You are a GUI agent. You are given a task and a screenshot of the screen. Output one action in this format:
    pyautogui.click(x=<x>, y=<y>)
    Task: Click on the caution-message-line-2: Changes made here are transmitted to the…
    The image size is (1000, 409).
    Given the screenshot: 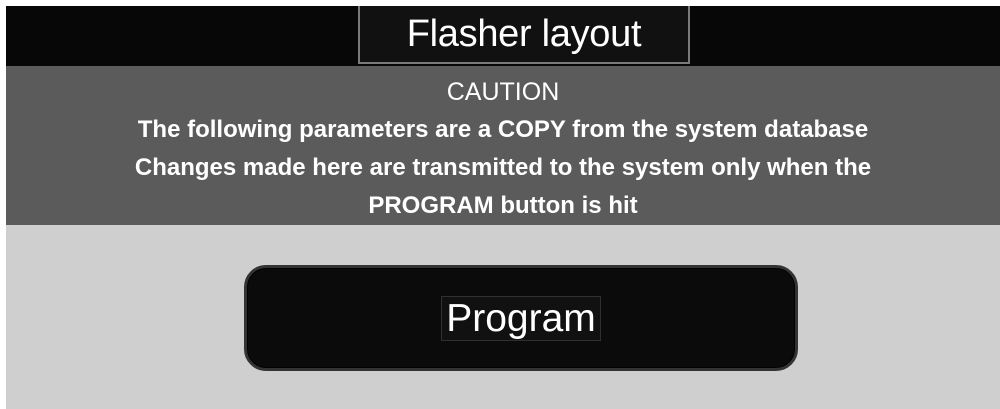 What is the action you would take?
    pyautogui.click(x=503, y=167)
    